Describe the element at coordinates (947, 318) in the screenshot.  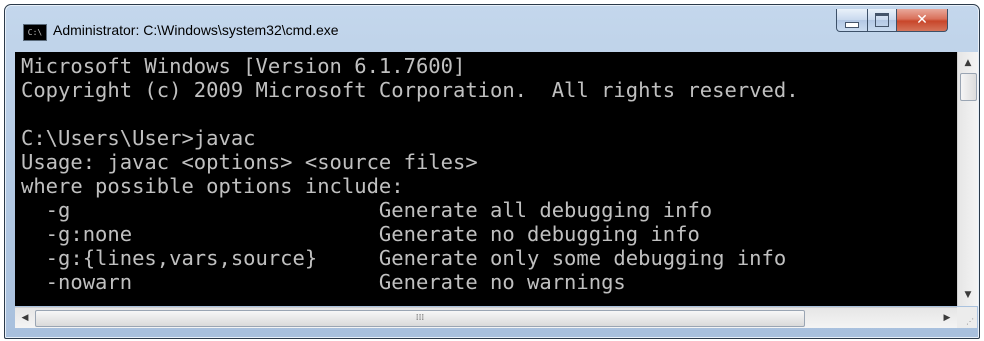
I see `scroll-right-arrow-icon: ▶` at that location.